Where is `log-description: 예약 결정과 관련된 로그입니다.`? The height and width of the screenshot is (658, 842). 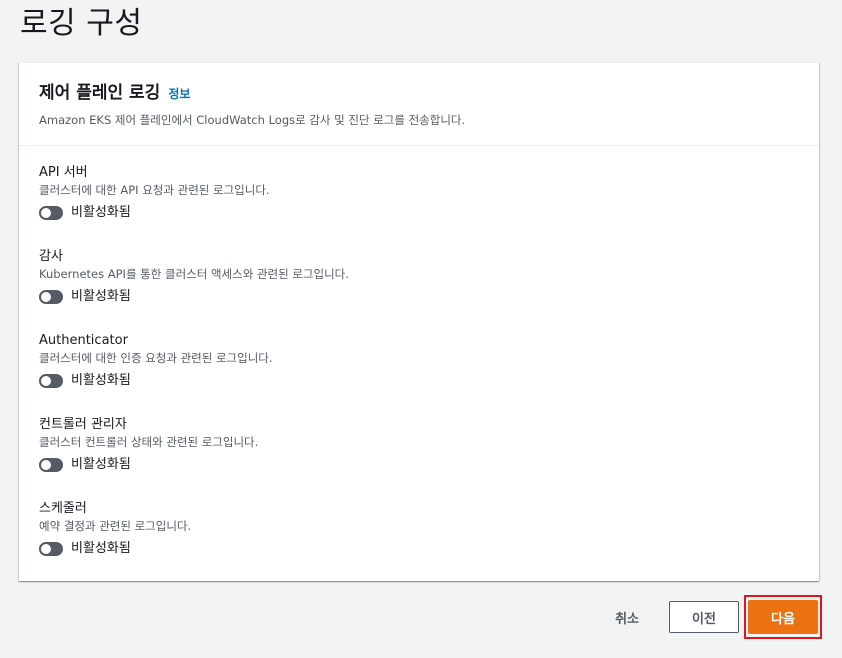
log-description: 예약 결정과 관련된 로그입니다. is located at coordinates (115, 526).